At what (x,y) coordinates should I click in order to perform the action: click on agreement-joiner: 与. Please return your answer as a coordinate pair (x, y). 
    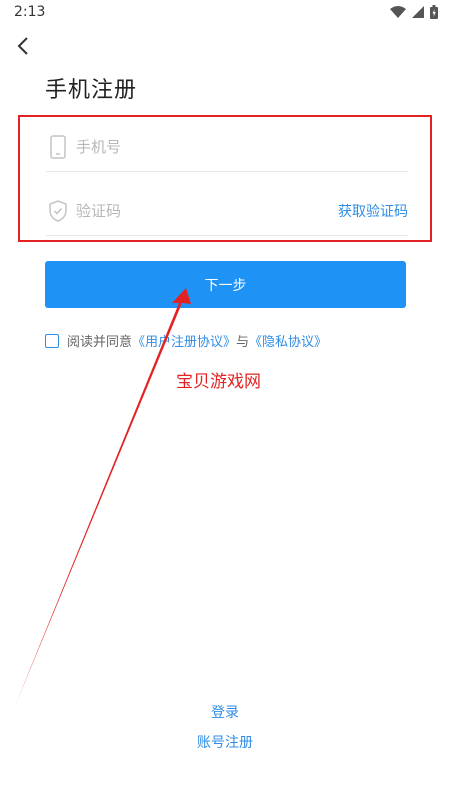
    Looking at the image, I should click on (243, 342).